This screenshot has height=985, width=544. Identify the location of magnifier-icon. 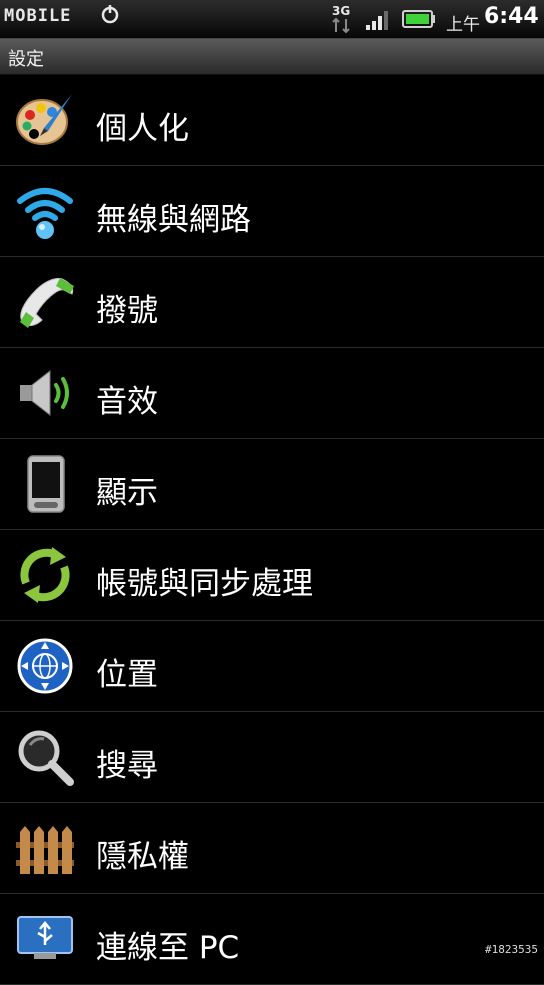
(46, 758).